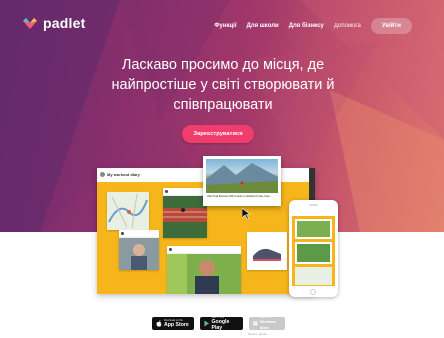  I want to click on board-title: My workout diary, so click(123, 174).